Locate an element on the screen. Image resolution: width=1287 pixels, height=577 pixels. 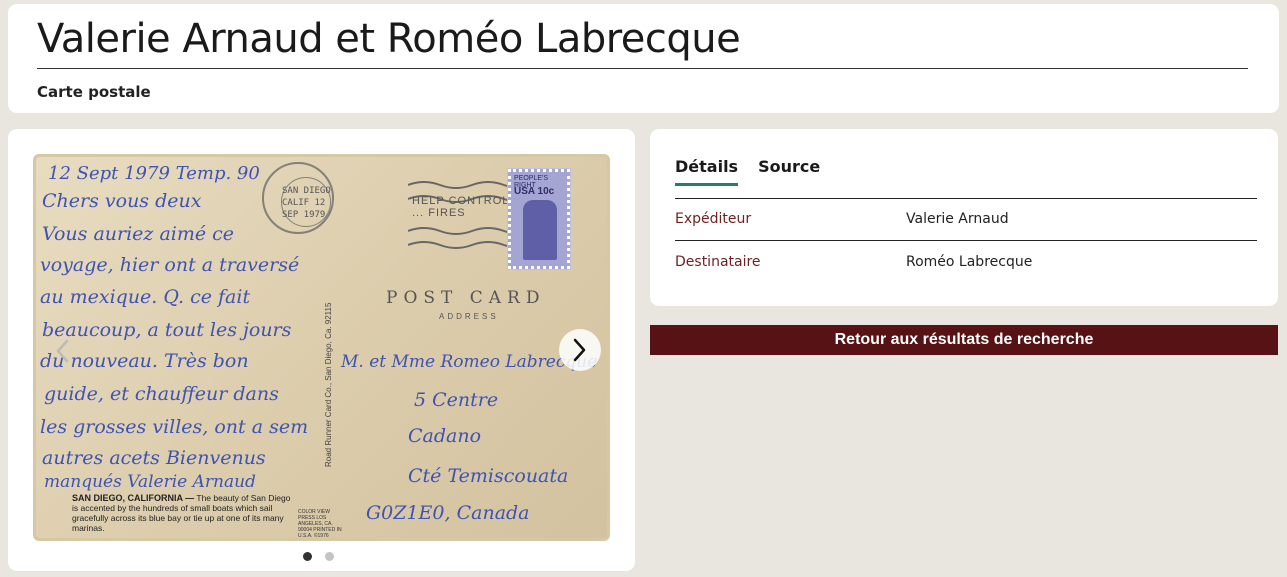
page-subtitle: Carte postale is located at coordinates (94, 92).